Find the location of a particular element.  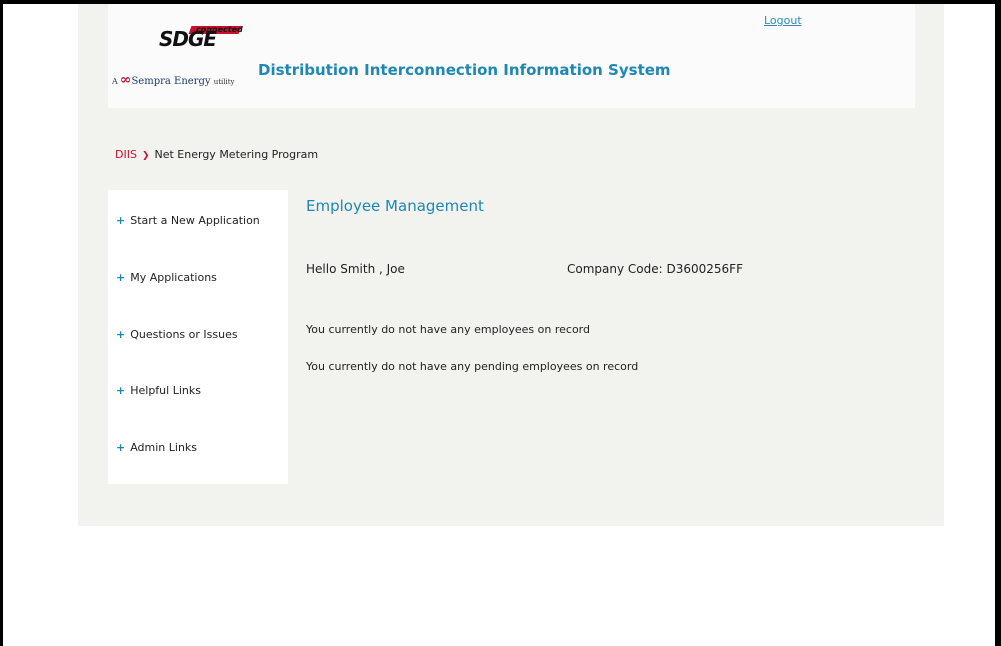

sidebar-item-label: My Applications is located at coordinates (173, 277).